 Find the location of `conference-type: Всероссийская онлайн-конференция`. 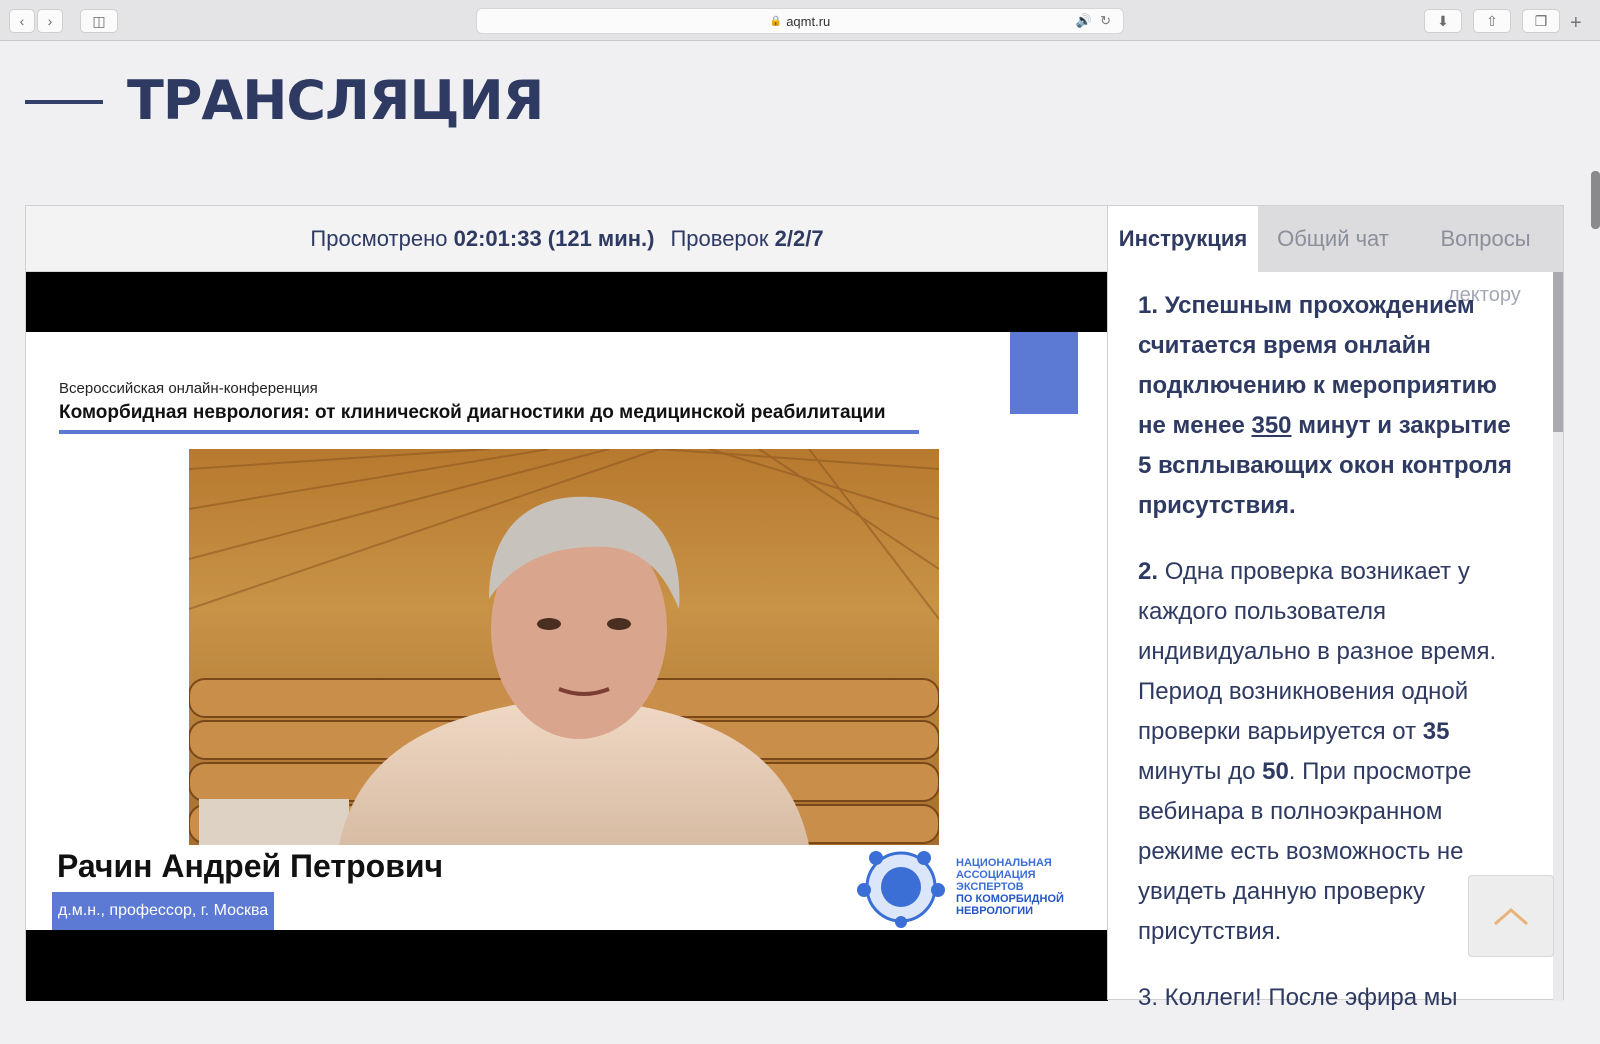

conference-type: Всероссийская онлайн-конференция is located at coordinates (188, 388).